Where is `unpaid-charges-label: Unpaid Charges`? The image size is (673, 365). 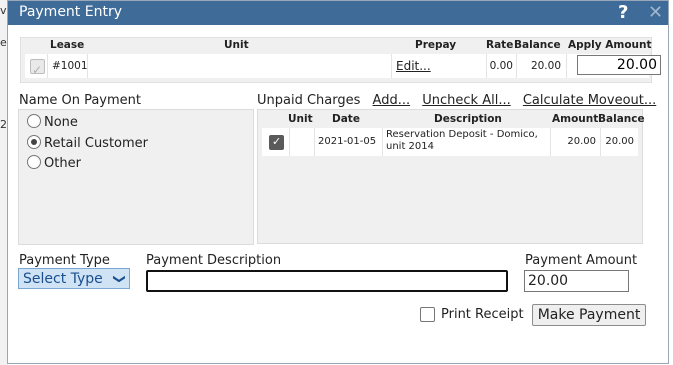 unpaid-charges-label: Unpaid Charges is located at coordinates (309, 100).